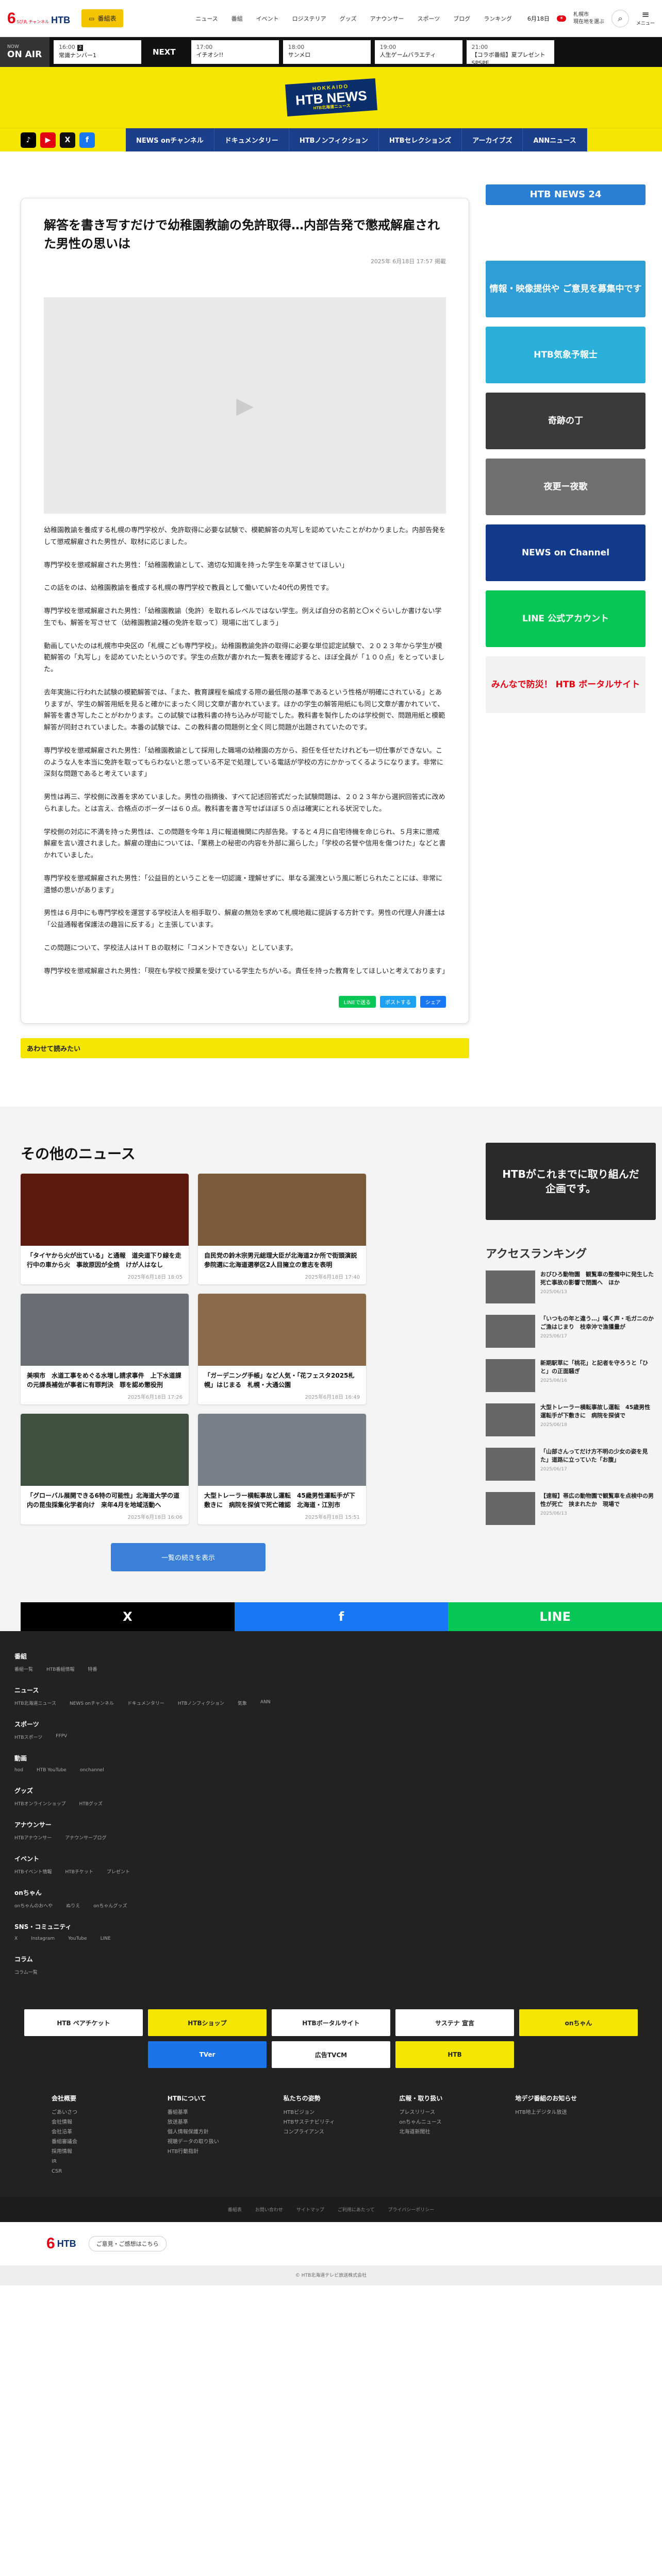 The width and height of the screenshot is (662, 2576). Describe the element at coordinates (43, 1938) in the screenshot. I see `footer-link: Instagram` at that location.